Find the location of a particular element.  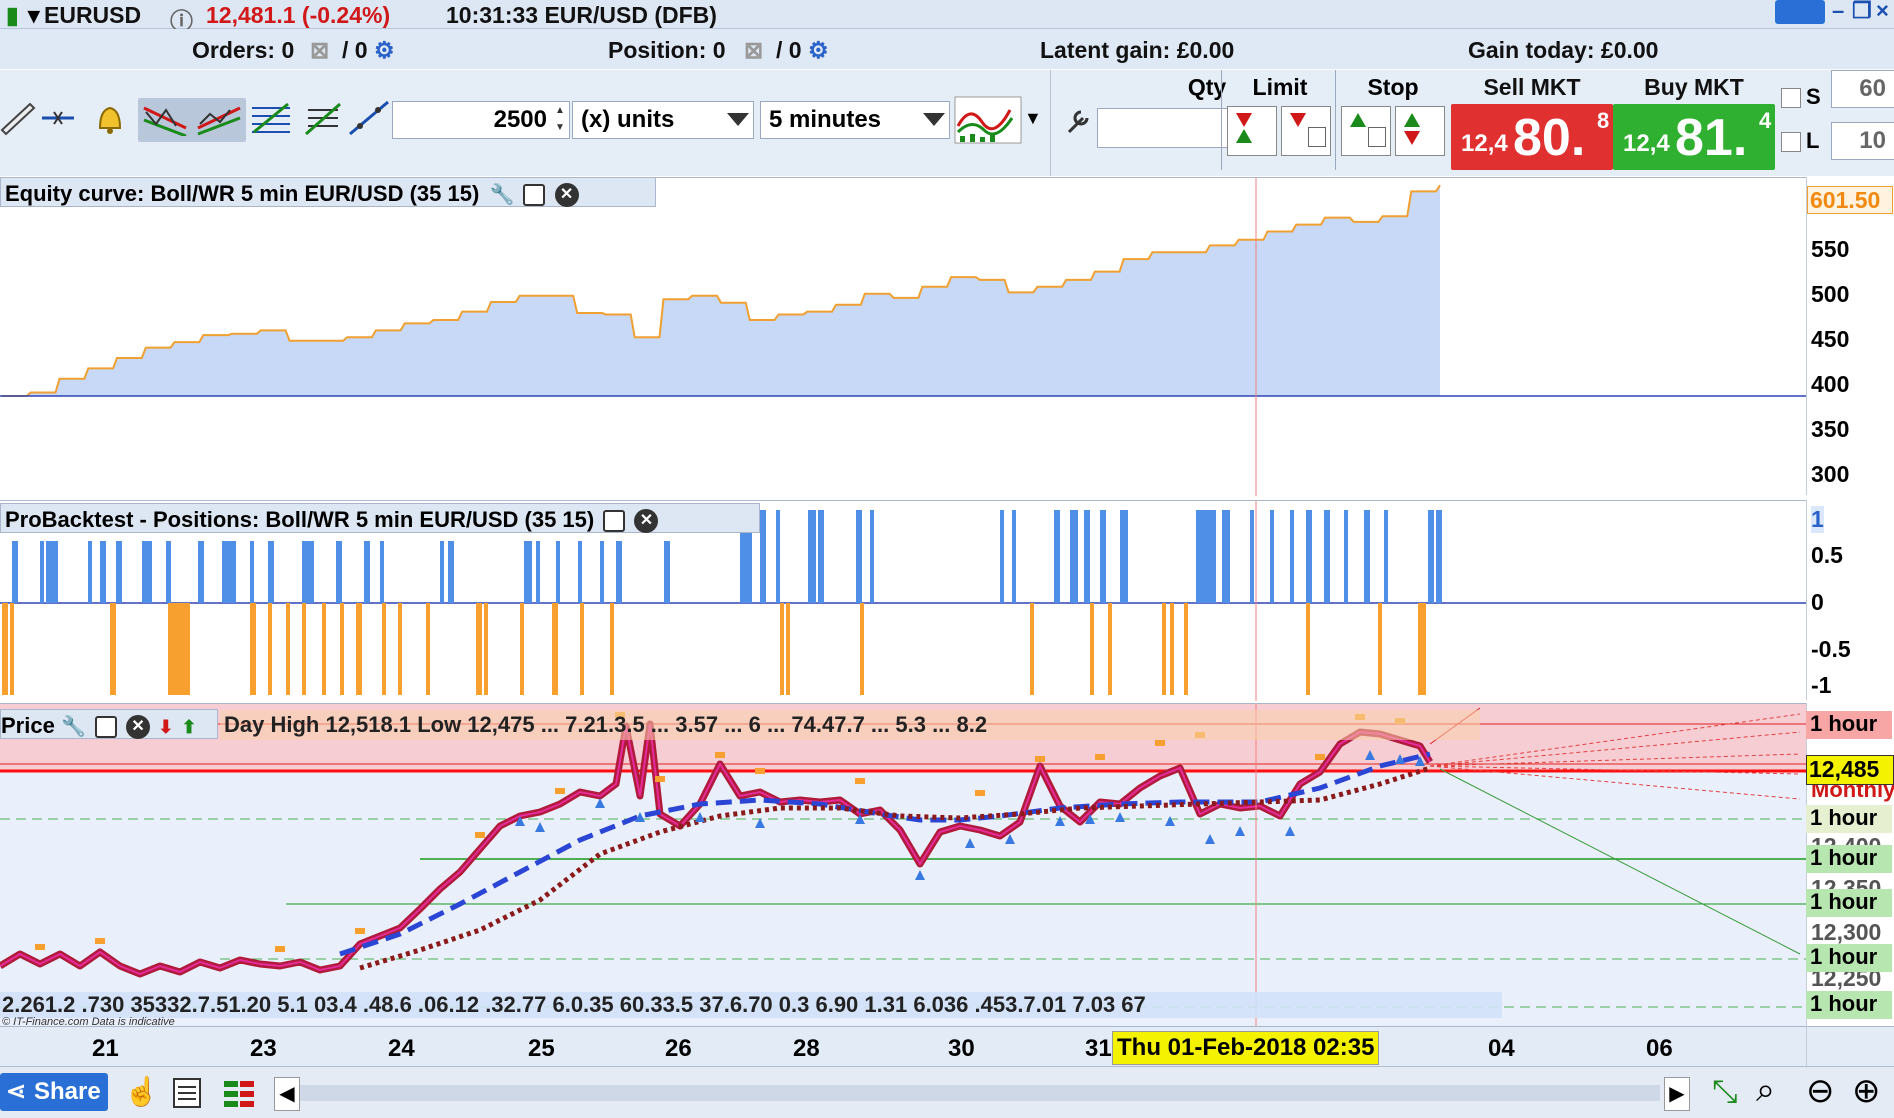

zoom-in-icon: ⊕ is located at coordinates (1866, 1091).